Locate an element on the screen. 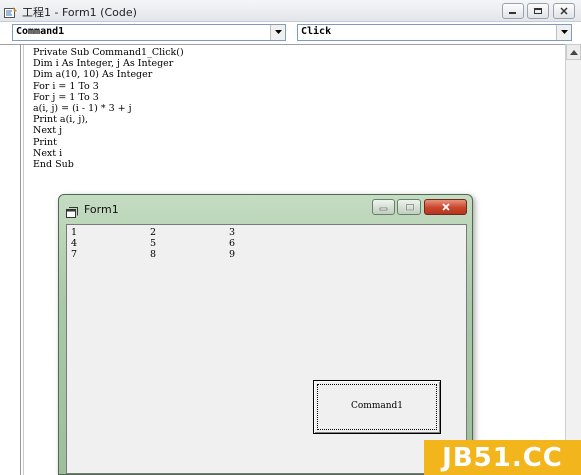 The image size is (581, 475). code-line: For j = 1 To 3 is located at coordinates (66, 97).